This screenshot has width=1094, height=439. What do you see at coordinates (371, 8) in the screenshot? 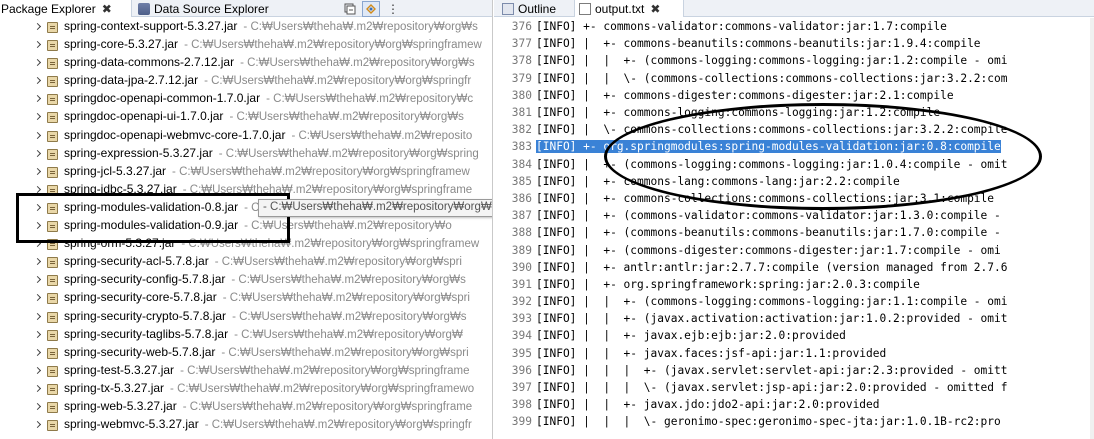
I see `link-with-editor-button` at bounding box center [371, 8].